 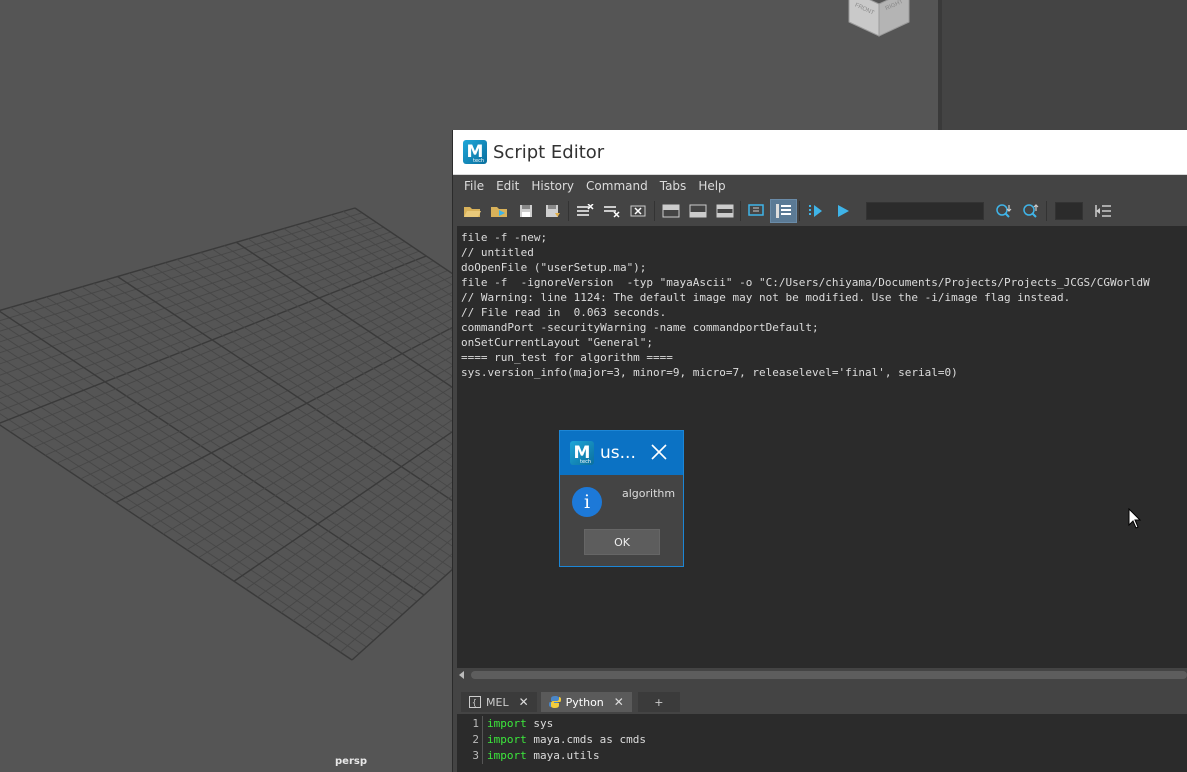 I want to click on code-line: 3 import maya.utils, so click(x=822, y=756).